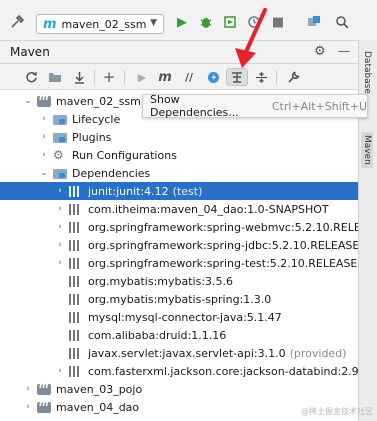 The height and width of the screenshot is (421, 377). Describe the element at coordinates (182, 22) in the screenshot. I see `run-icon: ▶` at that location.